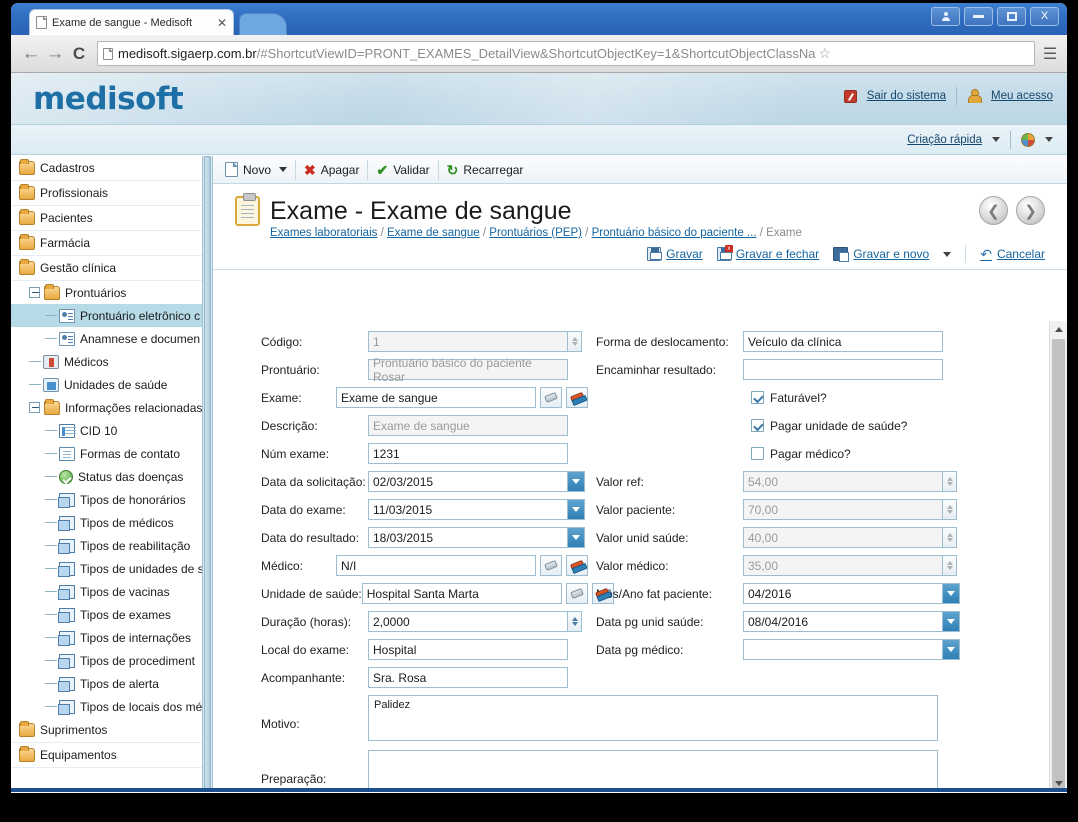 This screenshot has height=822, width=1078. I want to click on input-data-pg-m-dico, so click(843, 649).